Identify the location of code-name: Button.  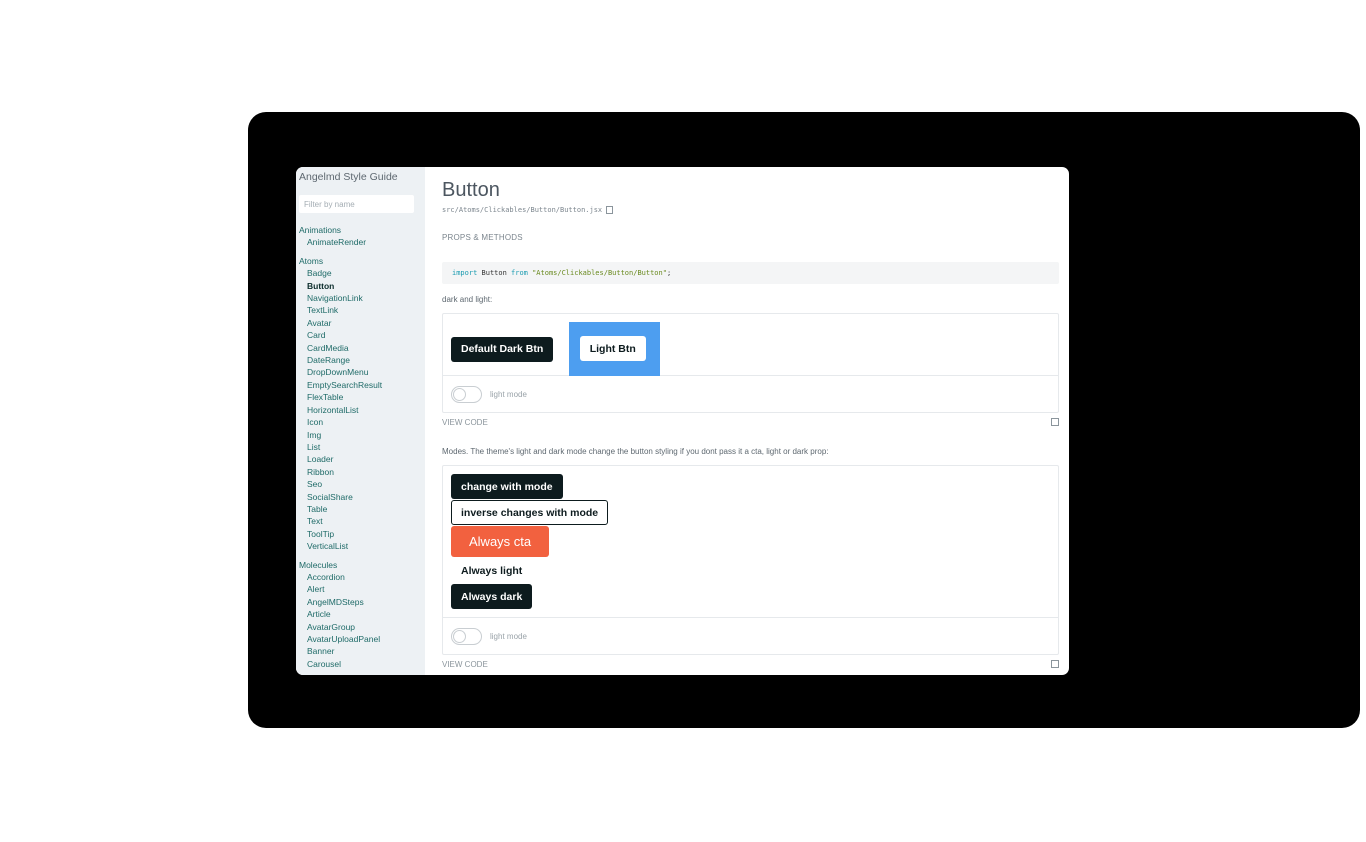
(494, 273).